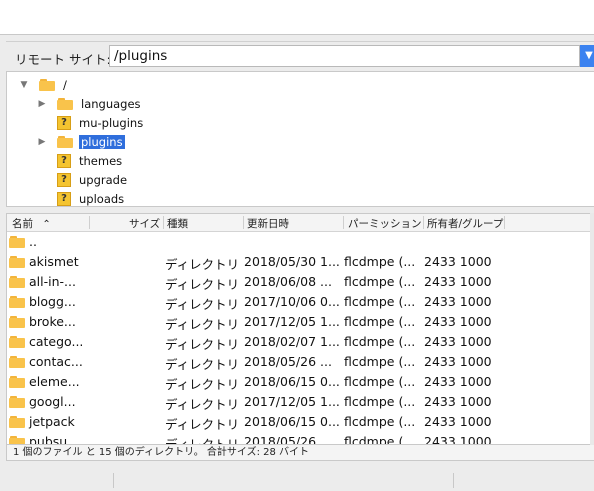 The width and height of the screenshot is (594, 491). What do you see at coordinates (465, 223) in the screenshot?
I see `column-owner-group: 所有者/グループ` at bounding box center [465, 223].